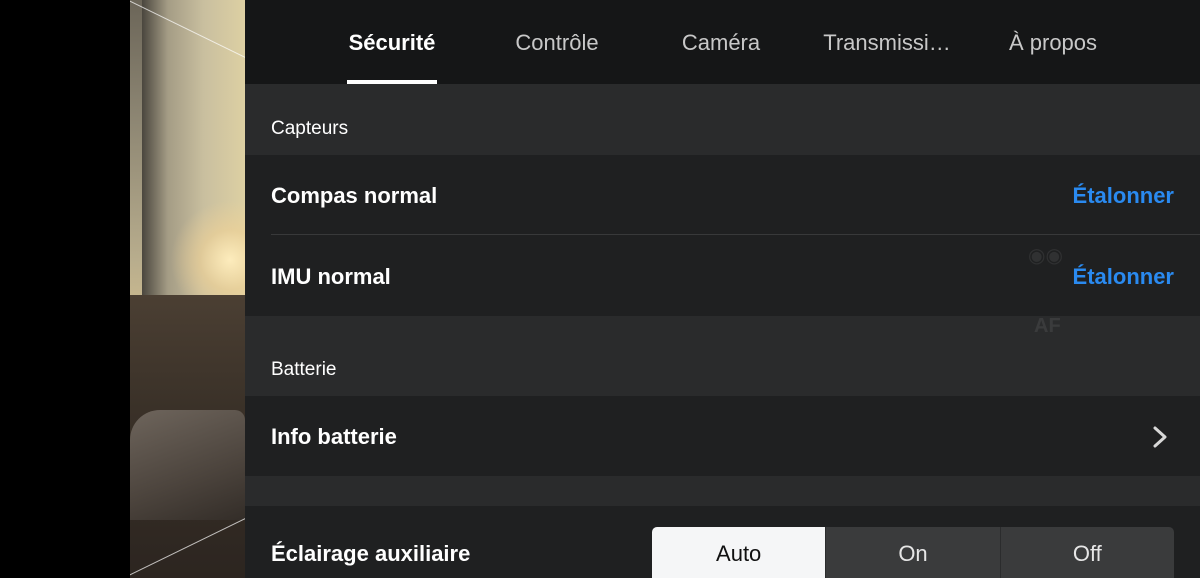  I want to click on section-sensors-title: Capteurs, so click(310, 128).